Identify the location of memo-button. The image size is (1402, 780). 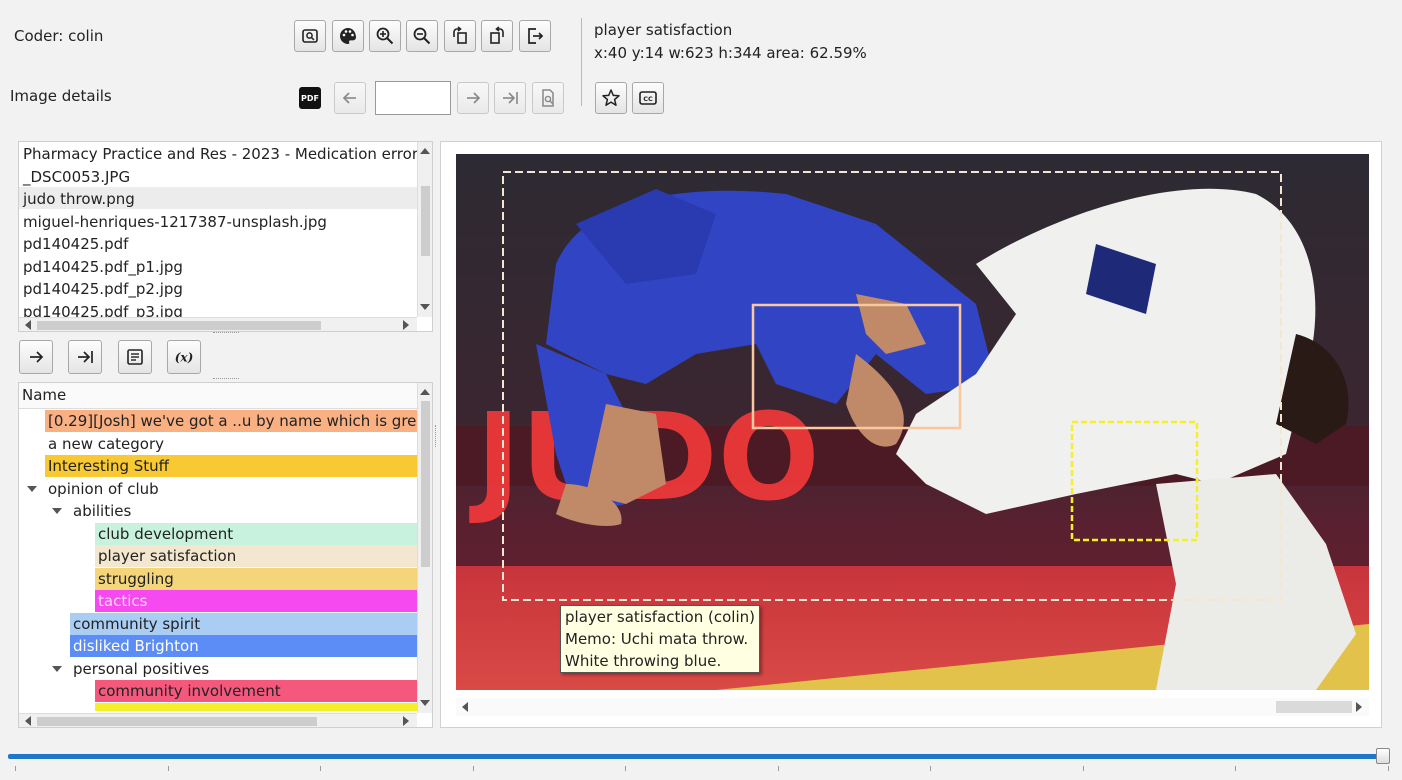
(135, 357).